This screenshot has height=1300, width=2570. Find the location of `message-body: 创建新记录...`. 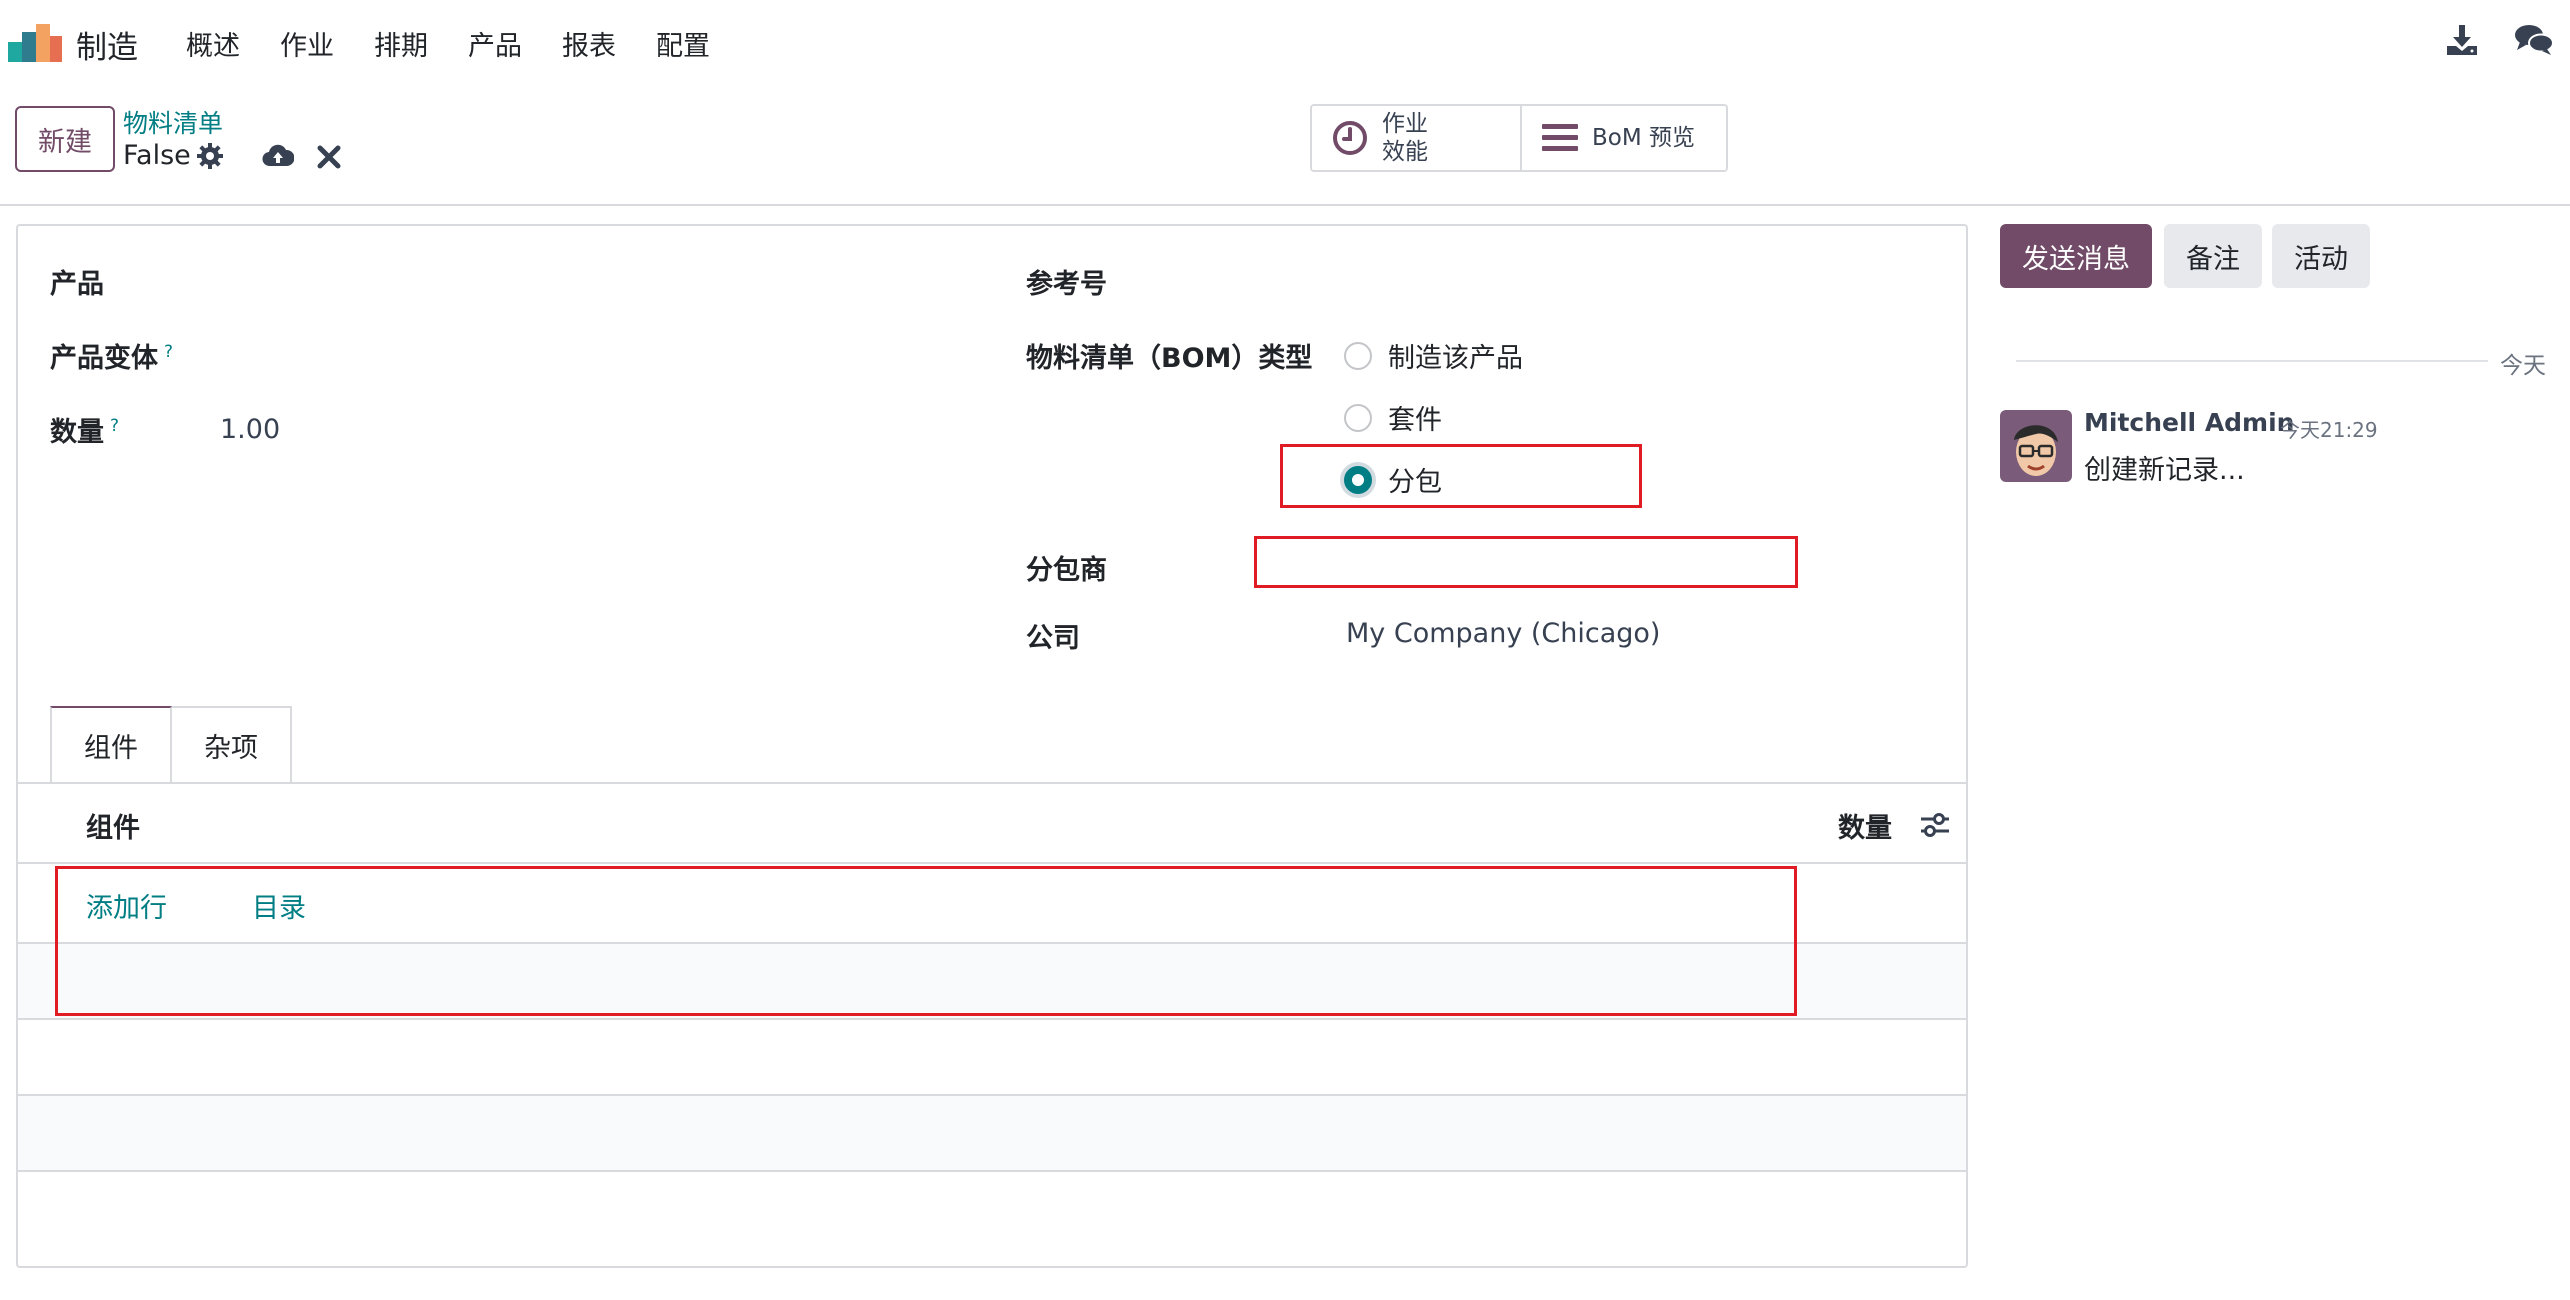

message-body: 创建新记录... is located at coordinates (2164, 470).